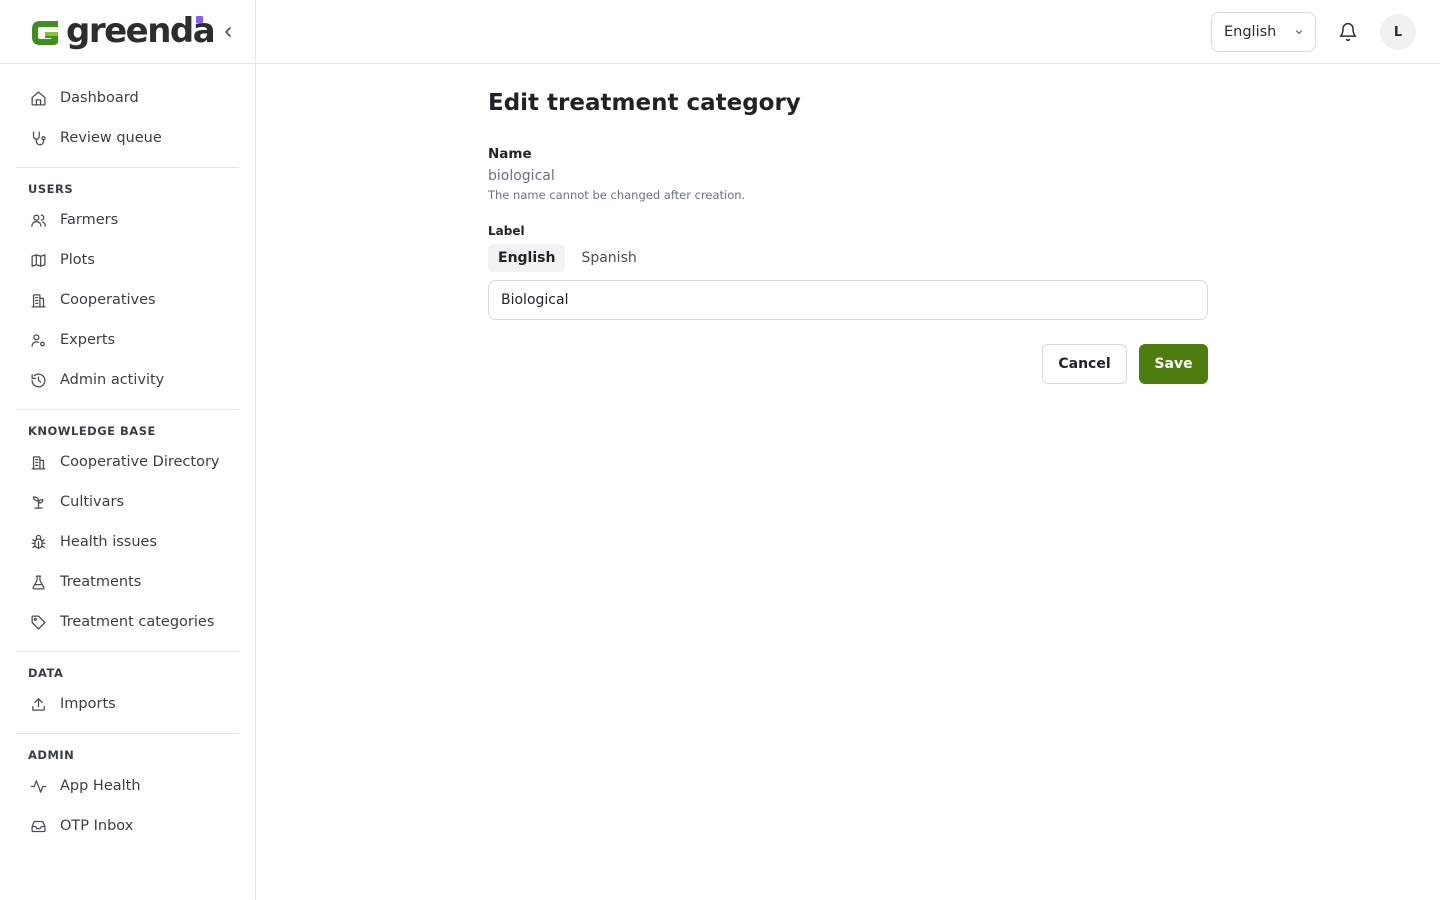 The image size is (1440, 900). What do you see at coordinates (38, 622) in the screenshot?
I see `tag-icon` at bounding box center [38, 622].